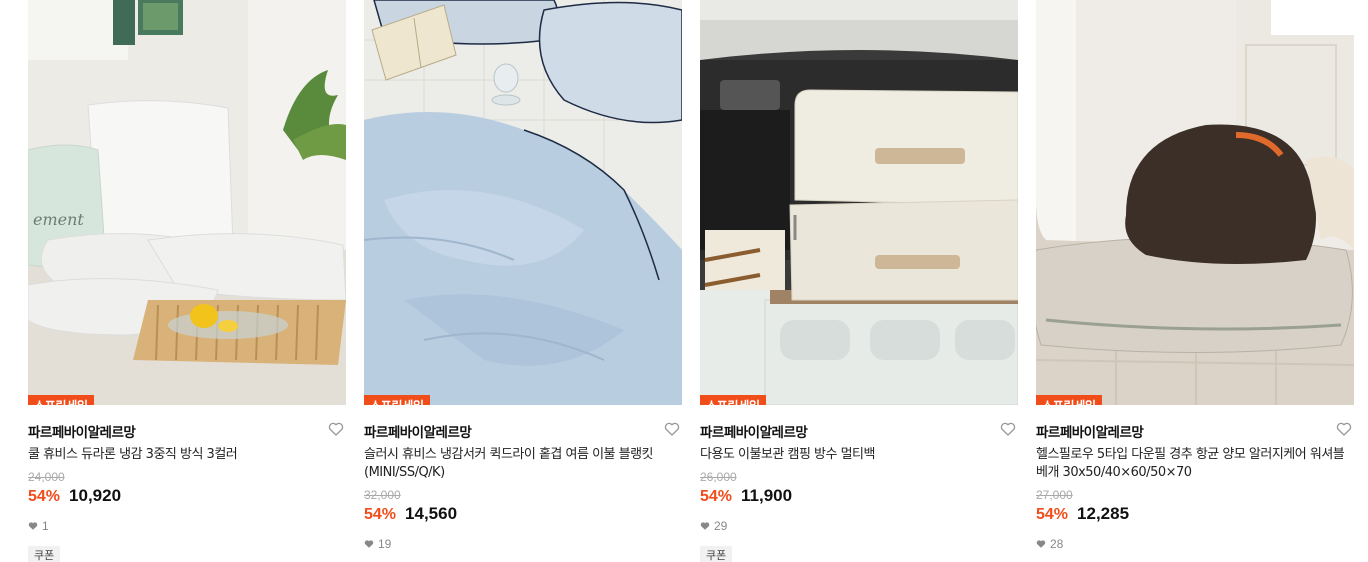  Describe the element at coordinates (187, 526) in the screenshot. I see `like-count: 1` at that location.